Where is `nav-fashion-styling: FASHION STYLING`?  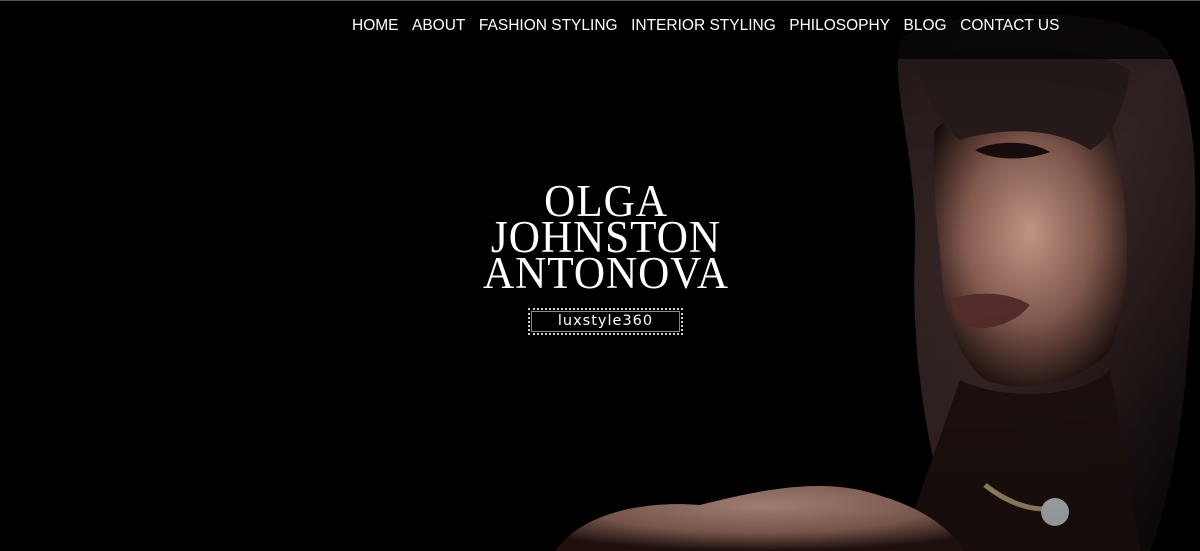
nav-fashion-styling: FASHION STYLING is located at coordinates (548, 26).